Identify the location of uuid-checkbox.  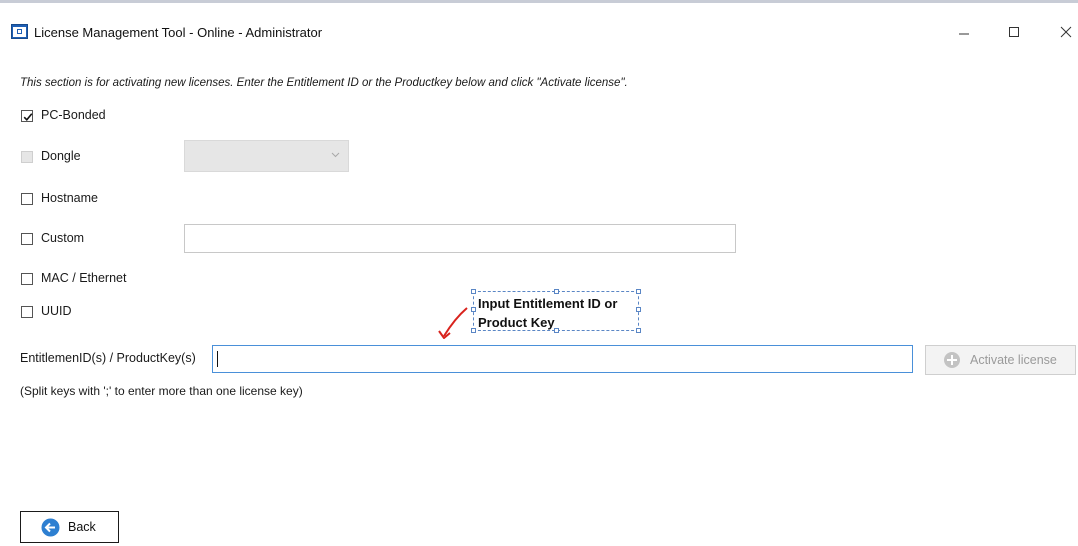
(27, 312).